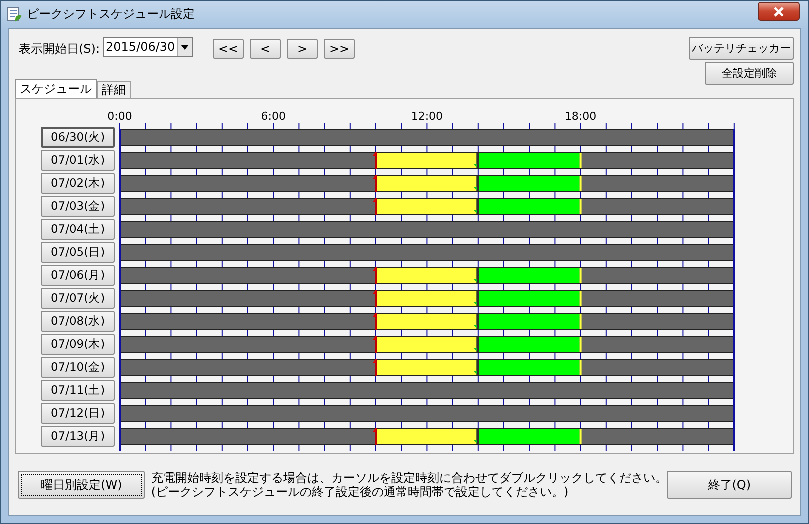 The image size is (809, 524). What do you see at coordinates (185, 47) in the screenshot?
I see `dropdown-arrow-icon` at bounding box center [185, 47].